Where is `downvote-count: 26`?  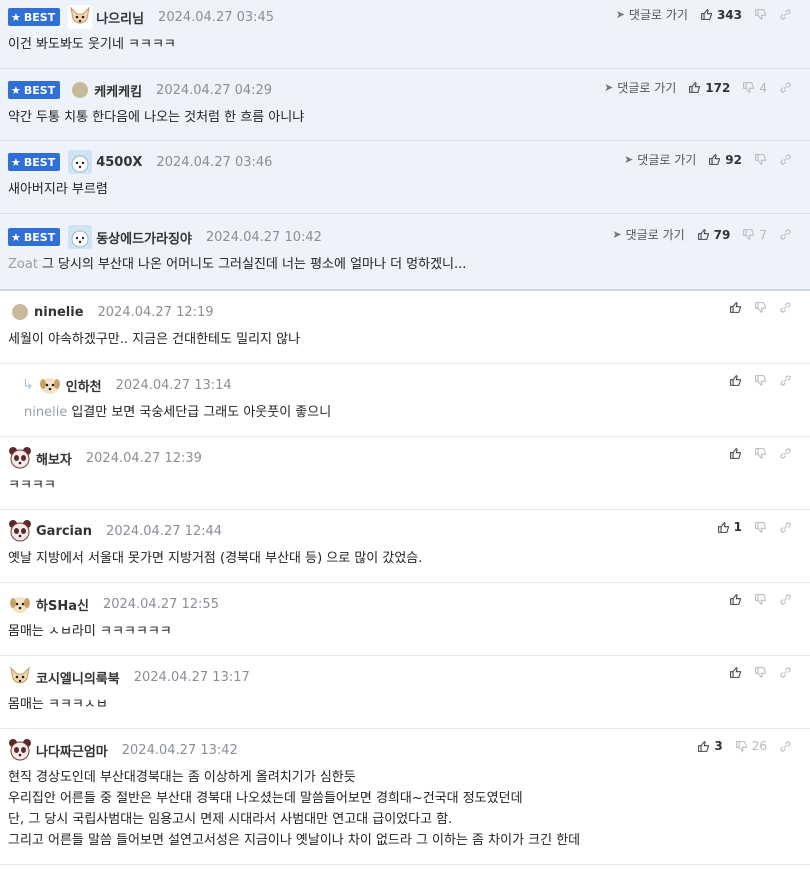
downvote-count: 26 is located at coordinates (759, 746).